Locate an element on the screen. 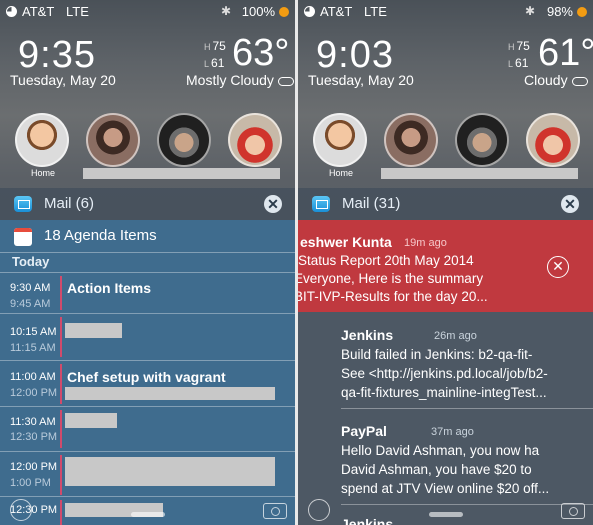 This screenshot has height=525, width=593. clock-time: 9:35 is located at coordinates (57, 55).